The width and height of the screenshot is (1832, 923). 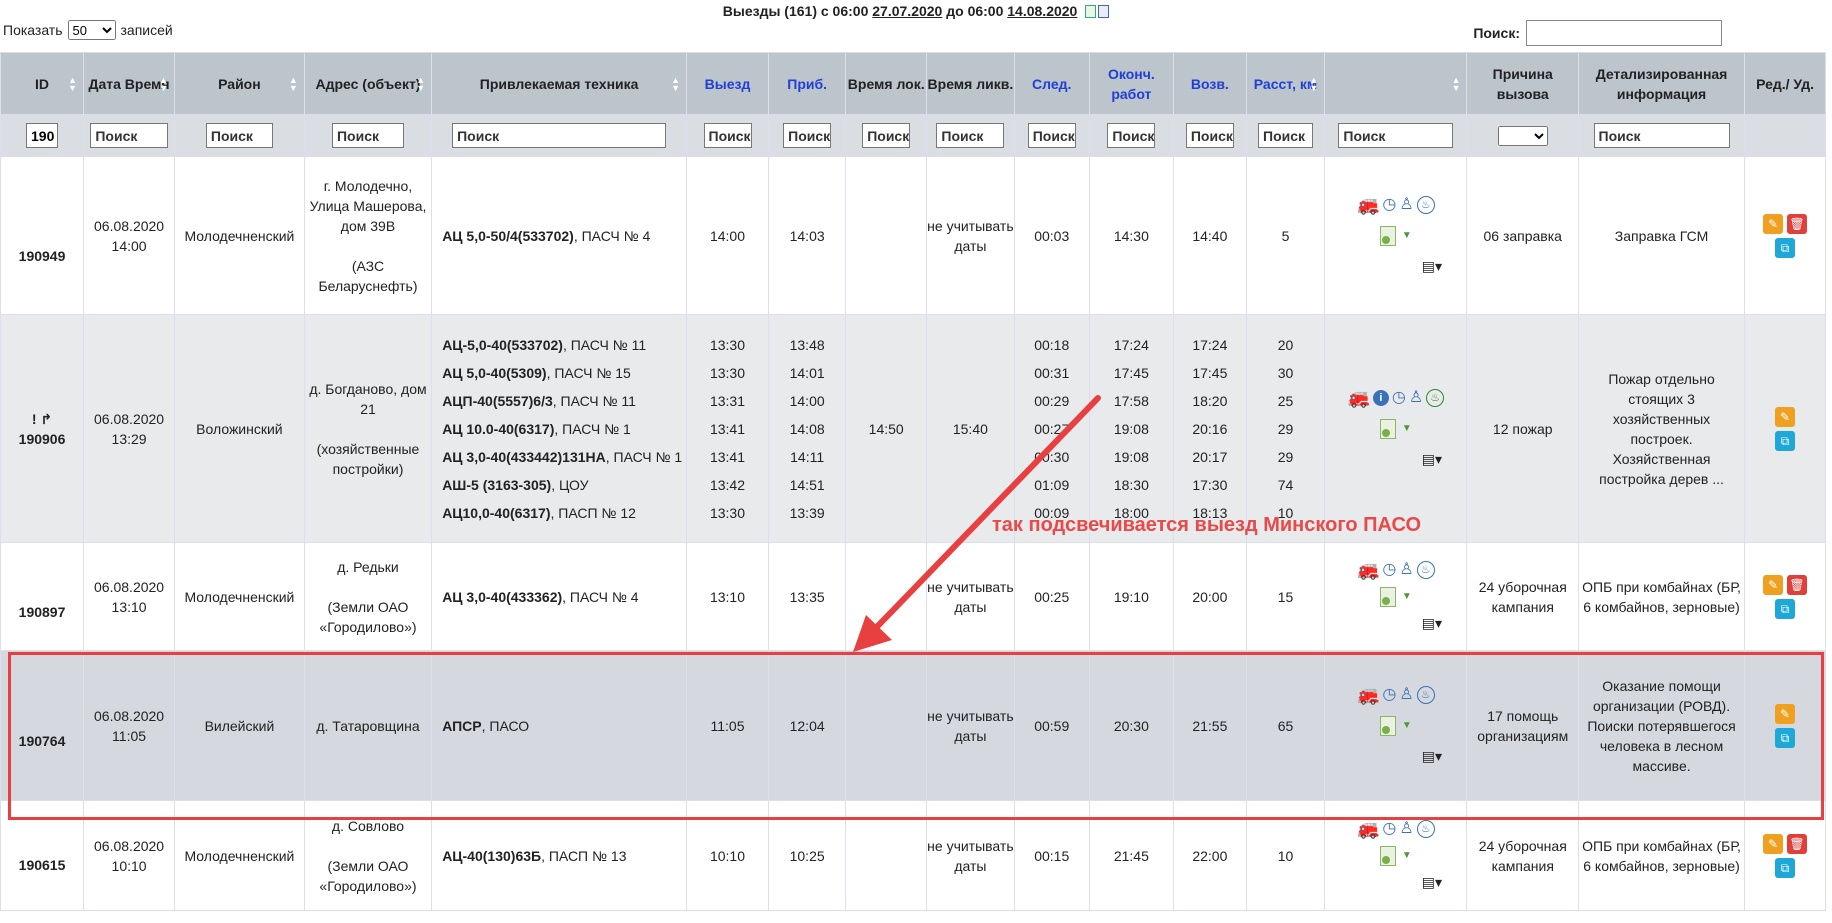 What do you see at coordinates (886, 83) in the screenshot?
I see `col-loc-time: Время лок.` at bounding box center [886, 83].